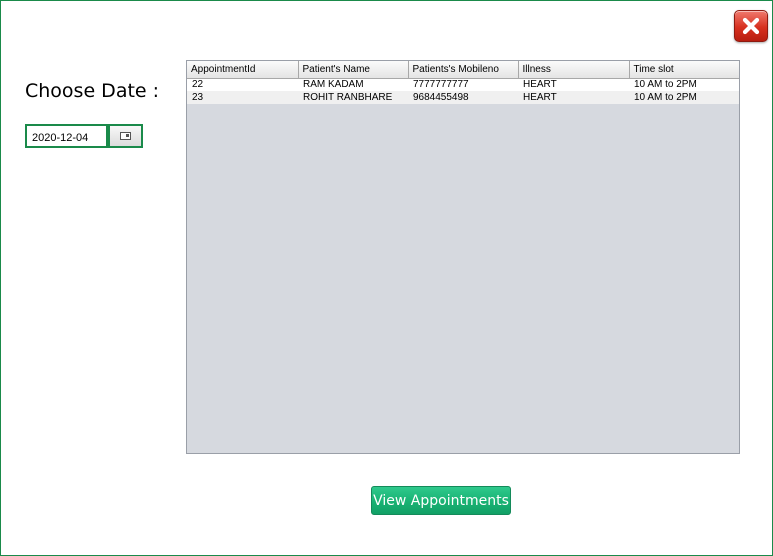 This screenshot has height=556, width=773. I want to click on column-header-mobile: Patients's Mobileno, so click(463, 70).